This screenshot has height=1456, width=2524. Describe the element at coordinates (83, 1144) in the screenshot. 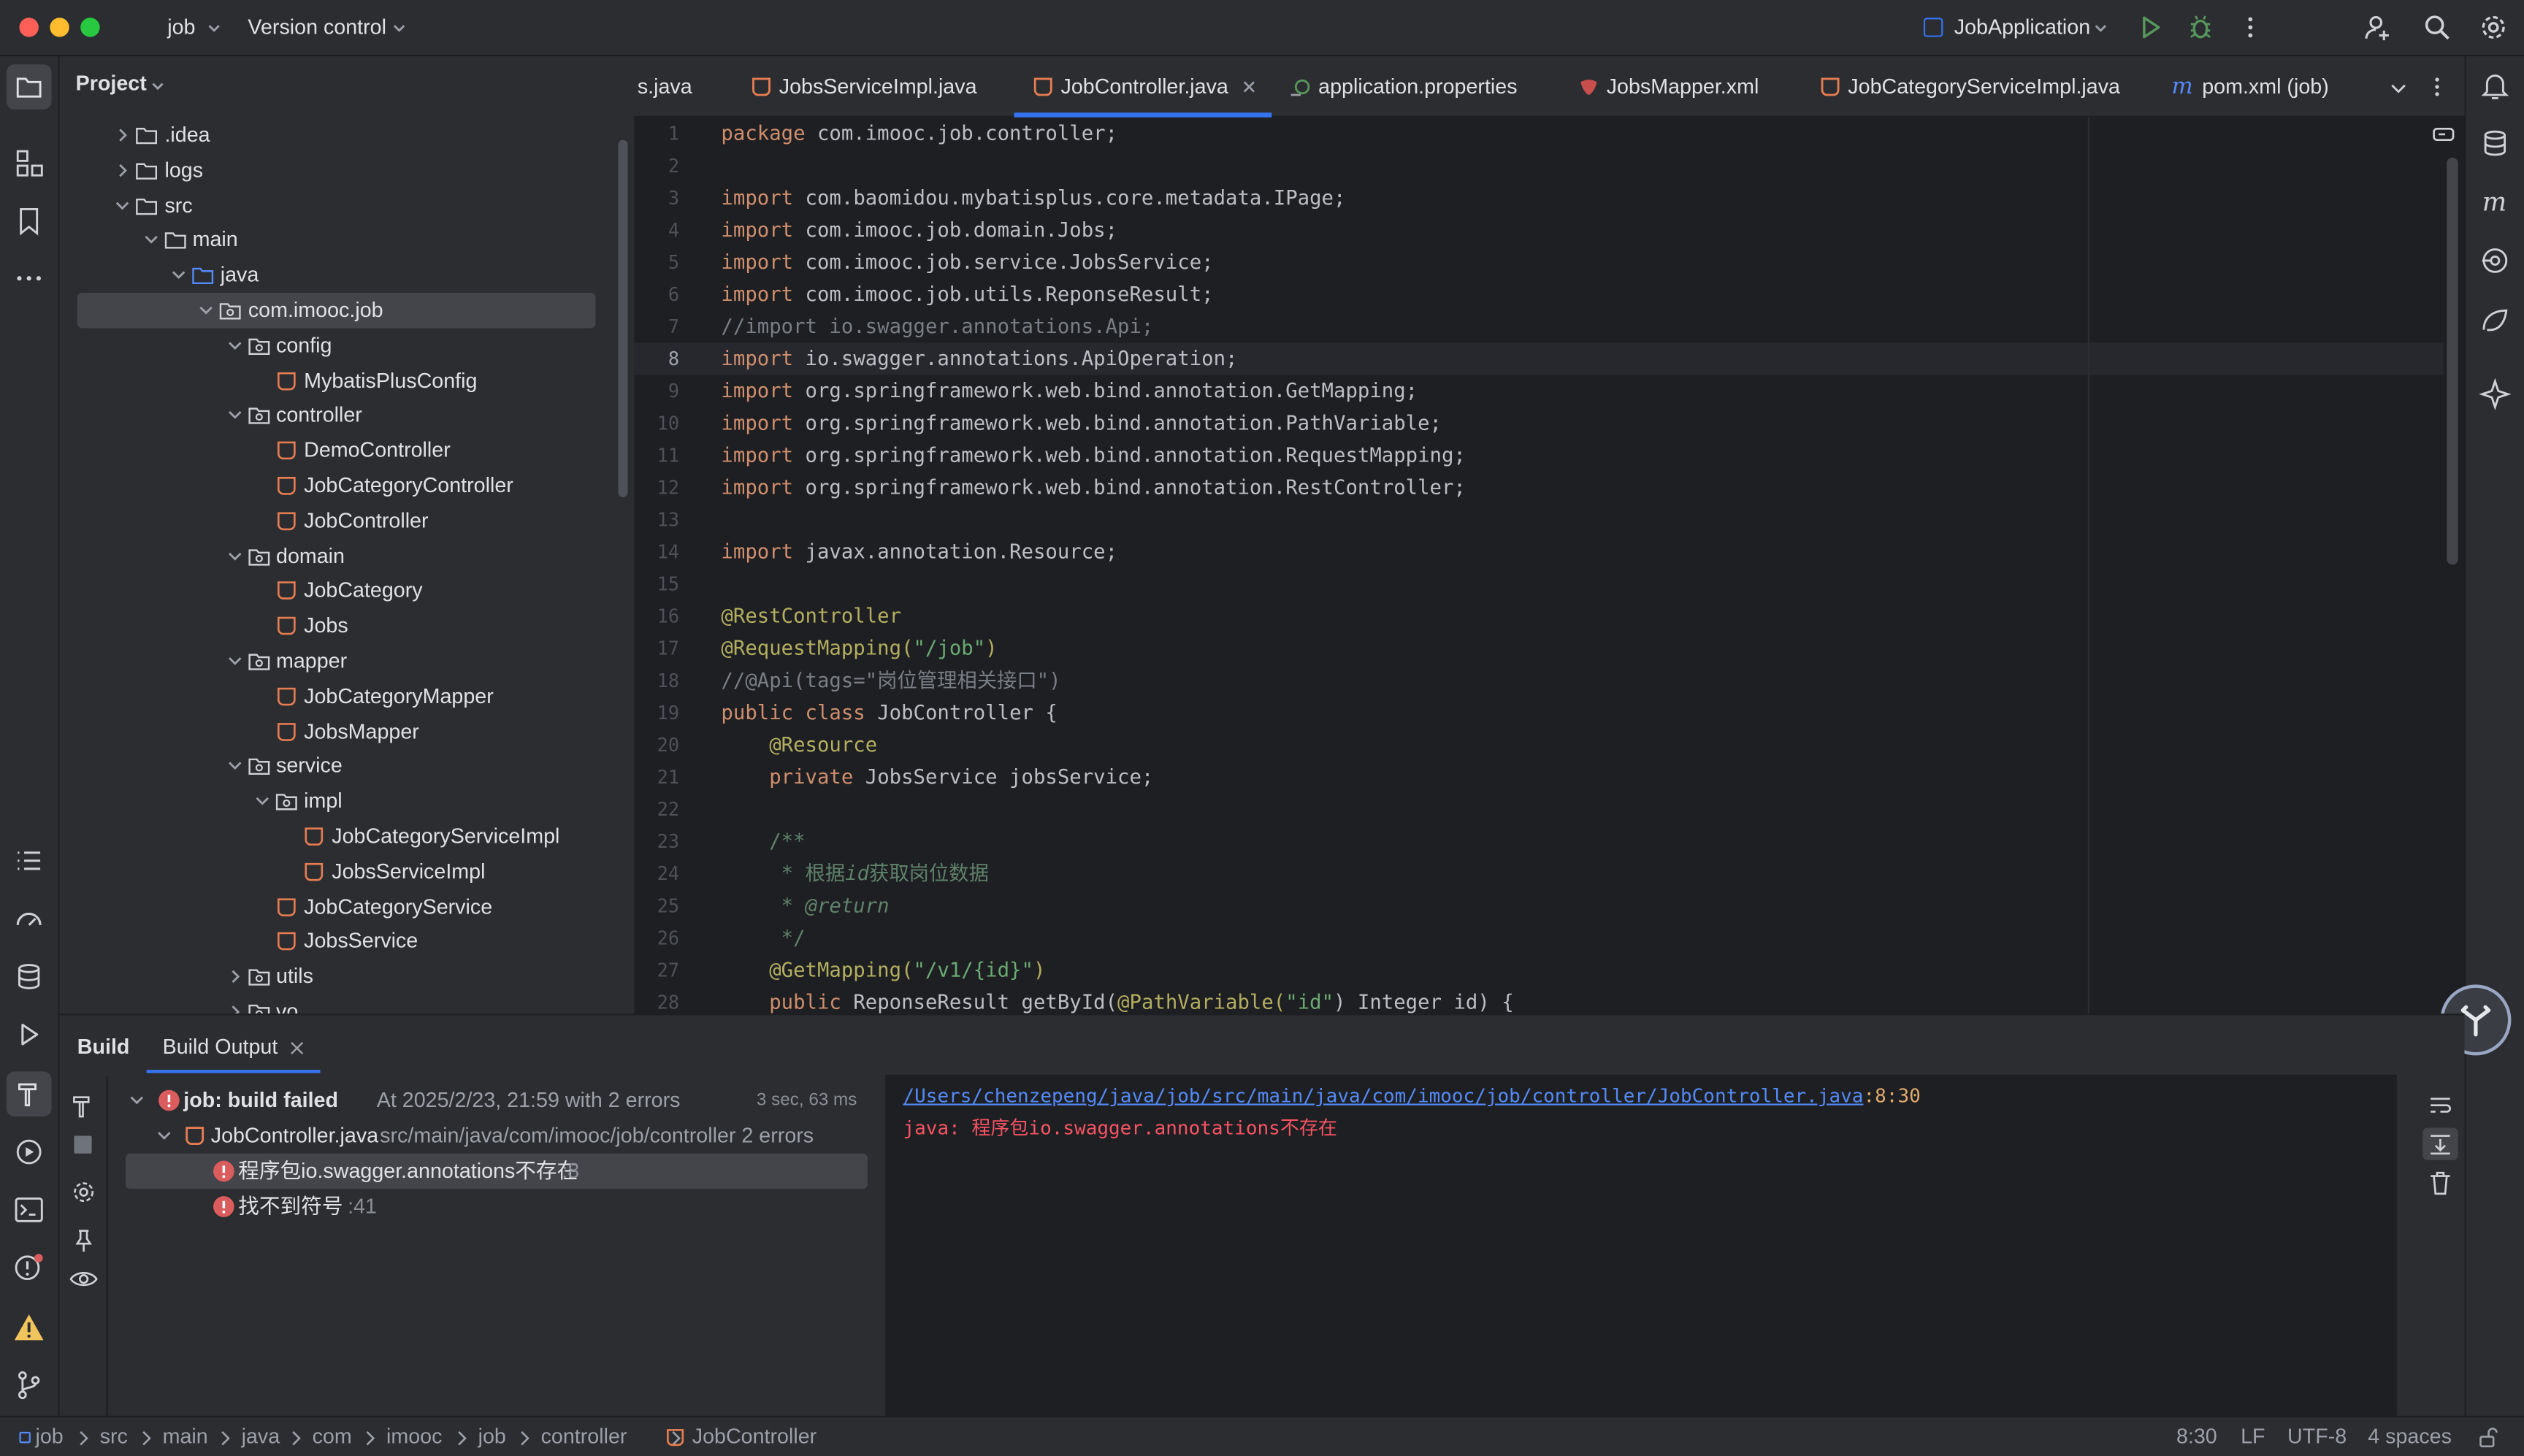

I see `stop-icon` at that location.